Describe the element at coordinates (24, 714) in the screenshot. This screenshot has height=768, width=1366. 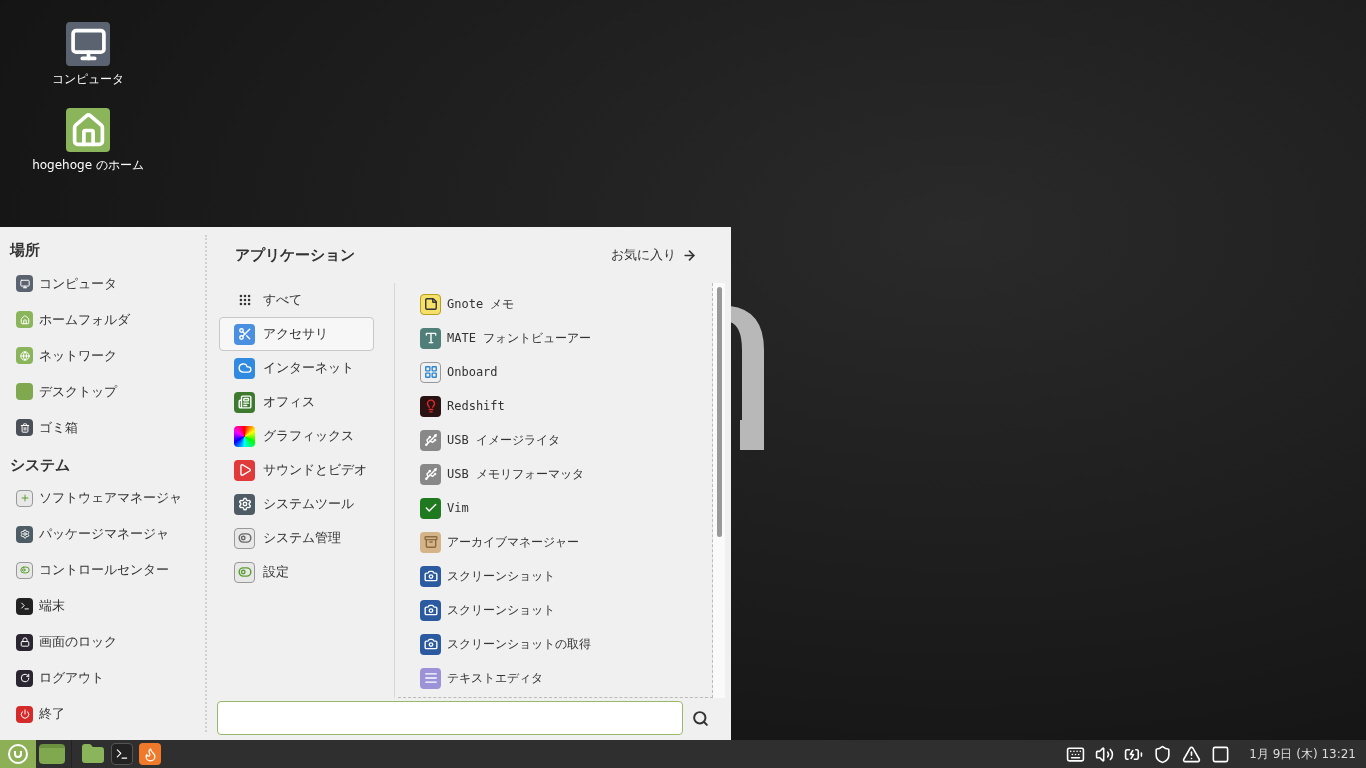
I see `power-icon` at that location.